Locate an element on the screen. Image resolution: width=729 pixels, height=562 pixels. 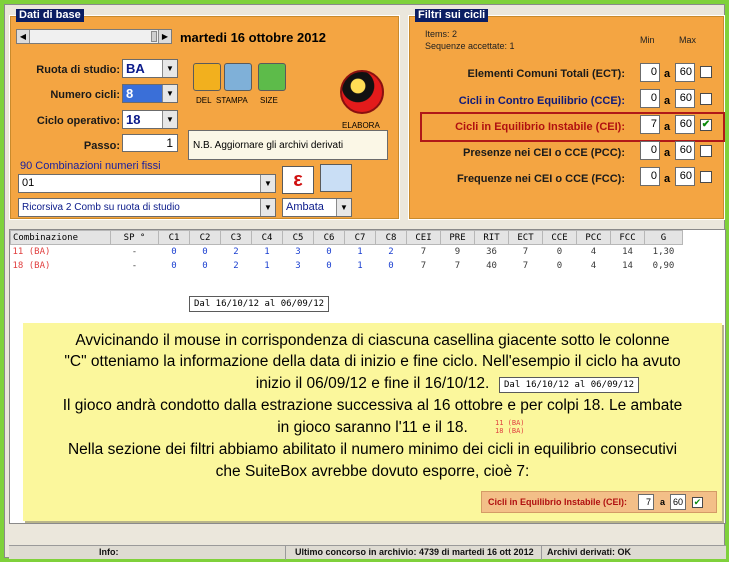
col-pcc: PCC is located at coordinates (593, 237).